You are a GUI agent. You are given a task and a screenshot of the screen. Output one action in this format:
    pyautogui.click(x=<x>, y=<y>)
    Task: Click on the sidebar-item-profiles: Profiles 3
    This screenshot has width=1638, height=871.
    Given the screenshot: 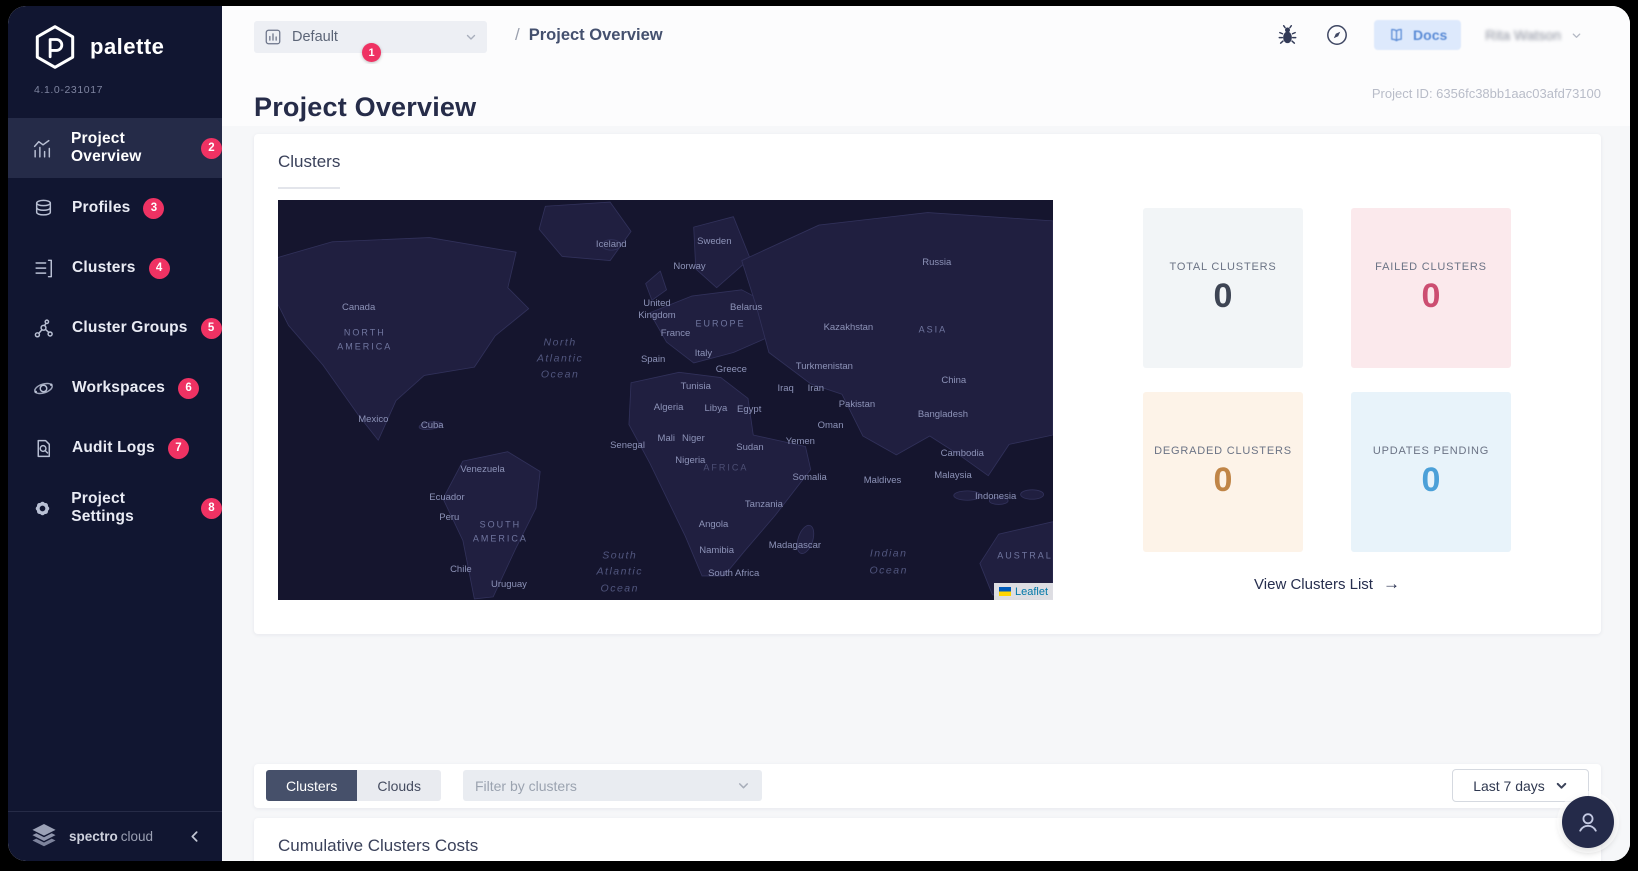 What is the action you would take?
    pyautogui.click(x=115, y=208)
    